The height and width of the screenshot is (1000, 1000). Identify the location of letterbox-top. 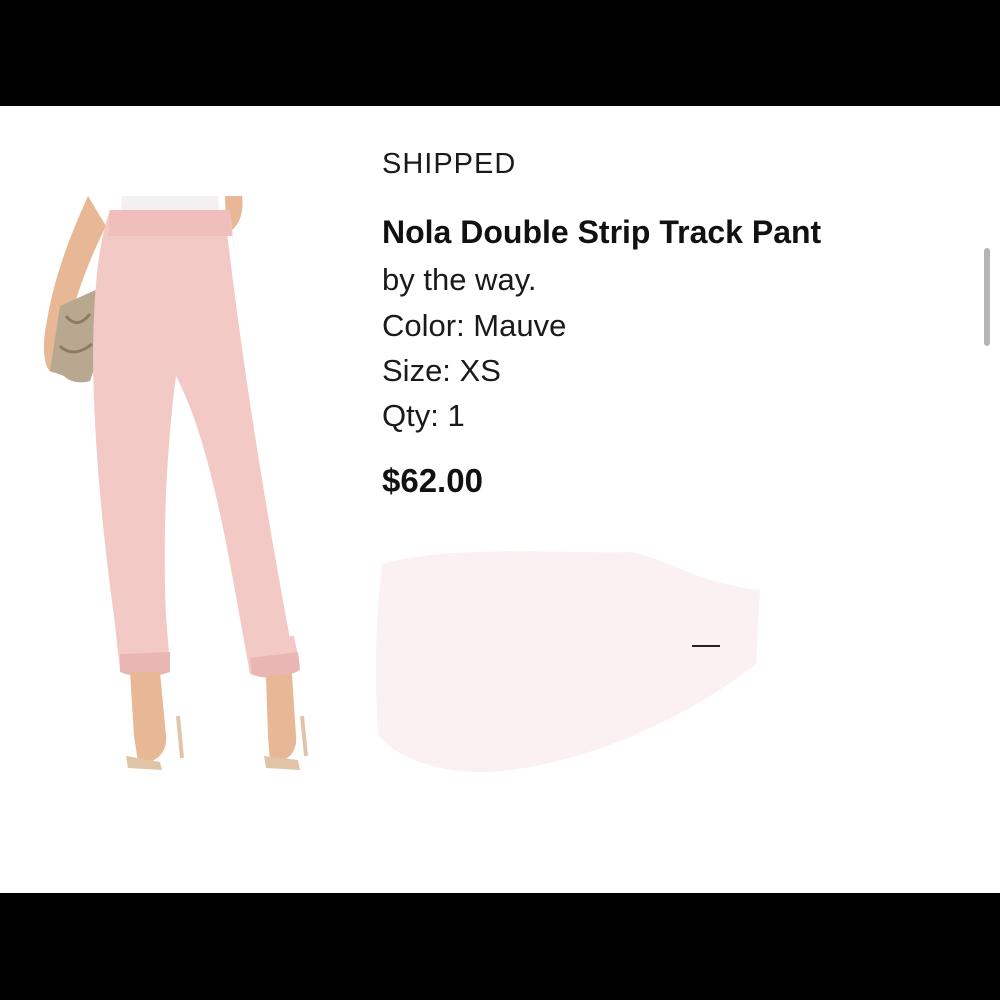
(500, 53).